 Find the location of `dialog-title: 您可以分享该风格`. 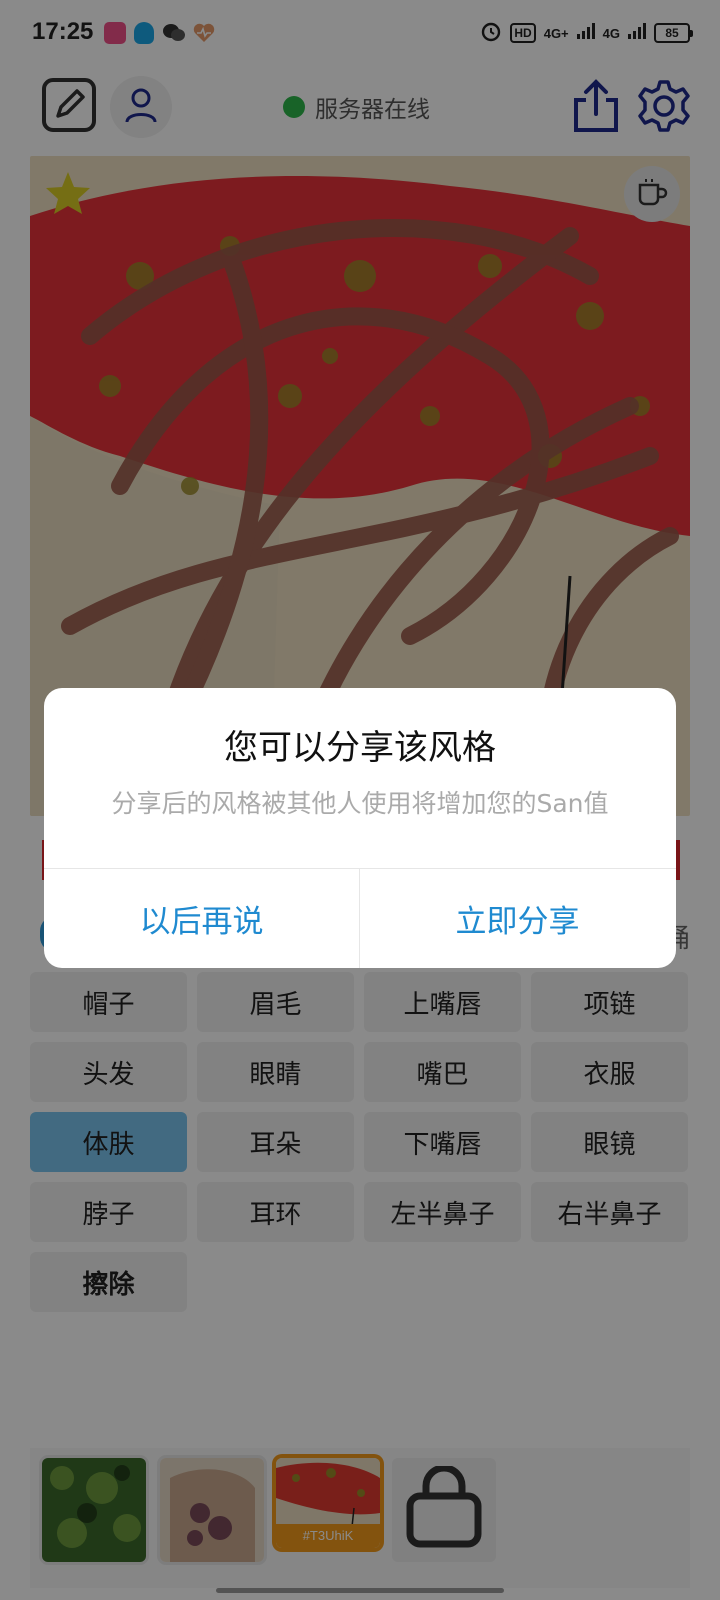

dialog-title: 您可以分享该风格 is located at coordinates (360, 748).